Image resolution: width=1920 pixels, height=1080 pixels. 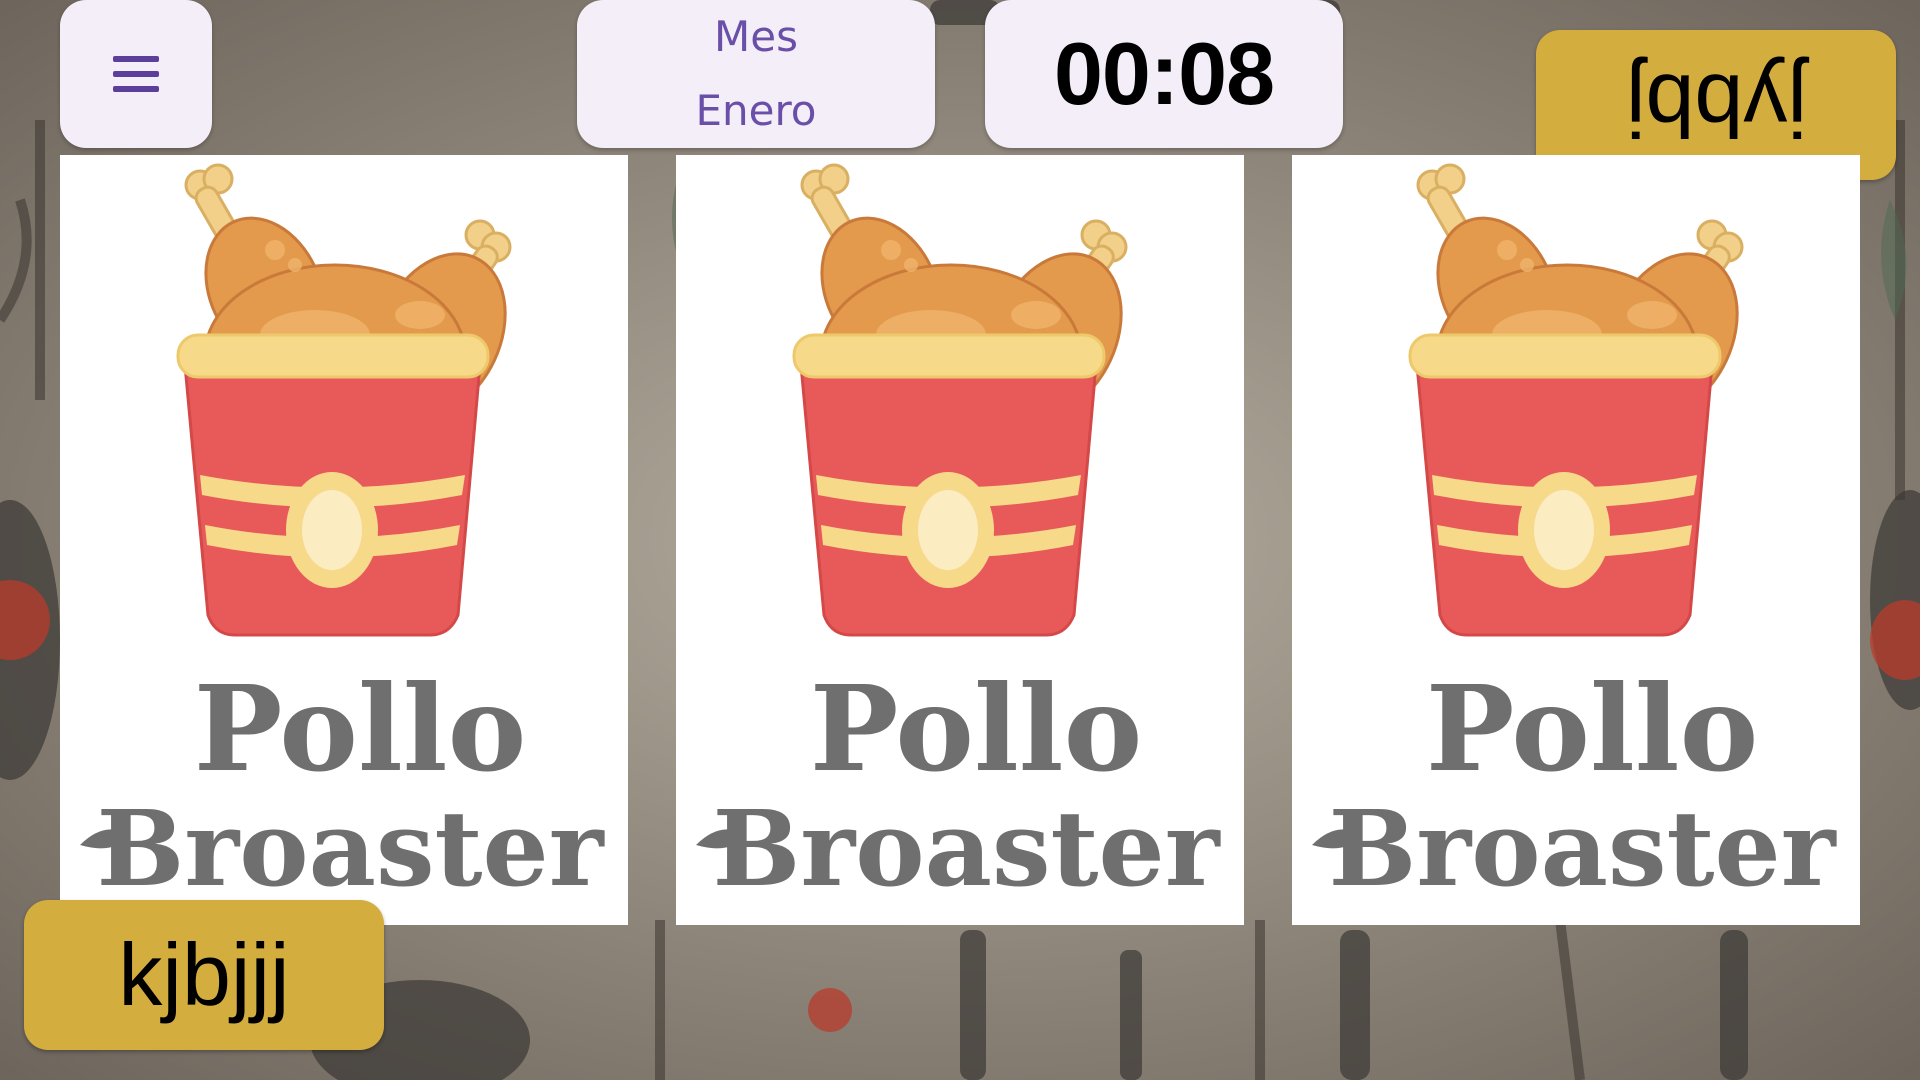 I want to click on timer-display: 00:08, so click(x=1164, y=74).